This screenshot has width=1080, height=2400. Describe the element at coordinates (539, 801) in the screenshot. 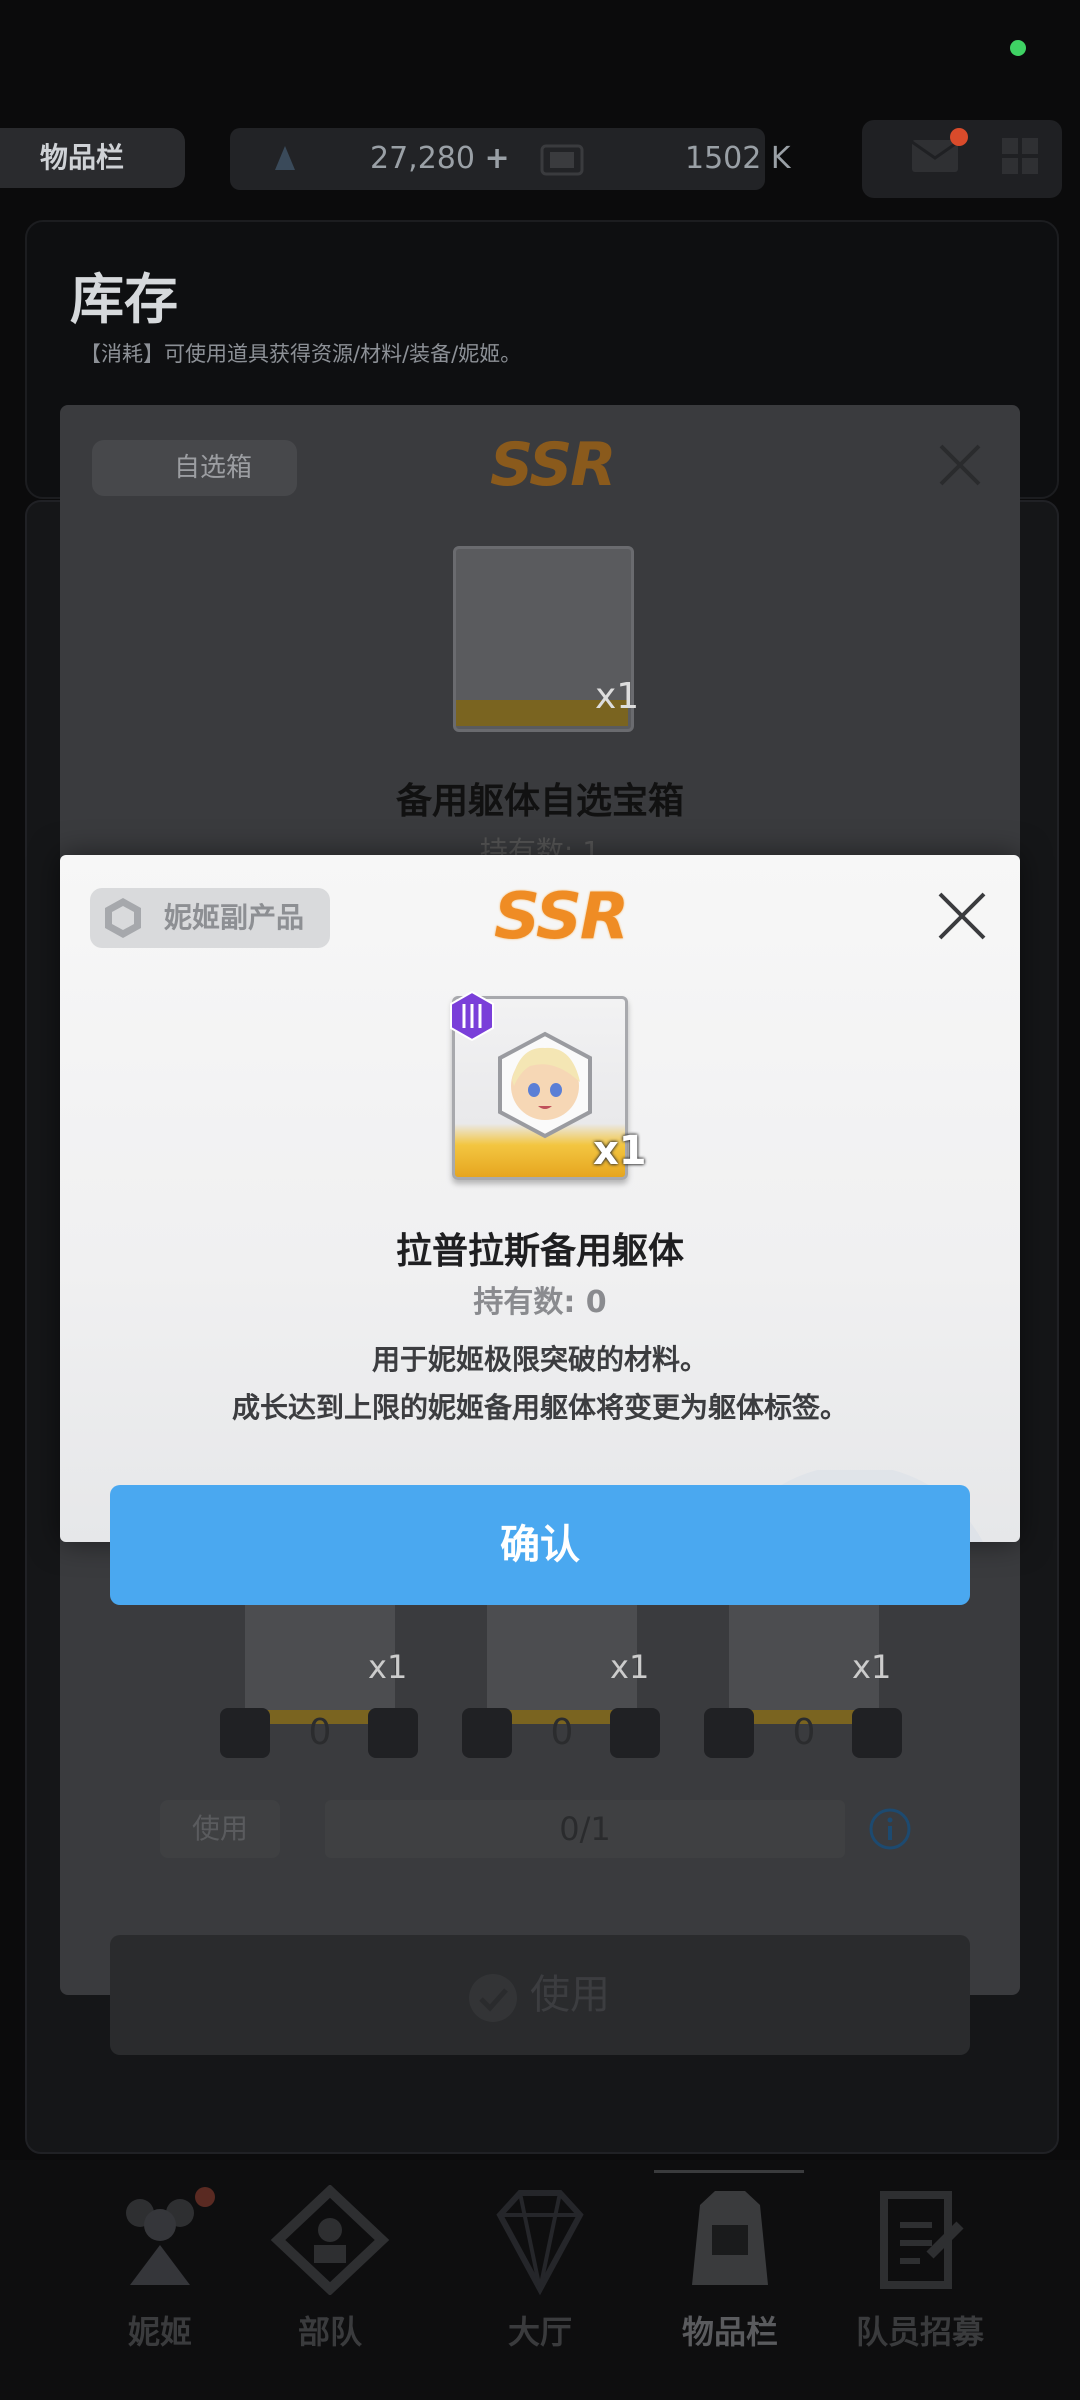

I see `selection-box-name: 备用躯体自选宝箱` at that location.